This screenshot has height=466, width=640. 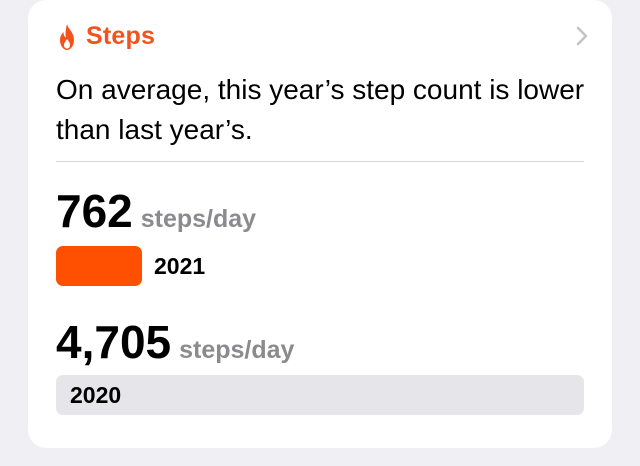 What do you see at coordinates (320, 266) in the screenshot?
I see `comparison-bar-current: 2021` at bounding box center [320, 266].